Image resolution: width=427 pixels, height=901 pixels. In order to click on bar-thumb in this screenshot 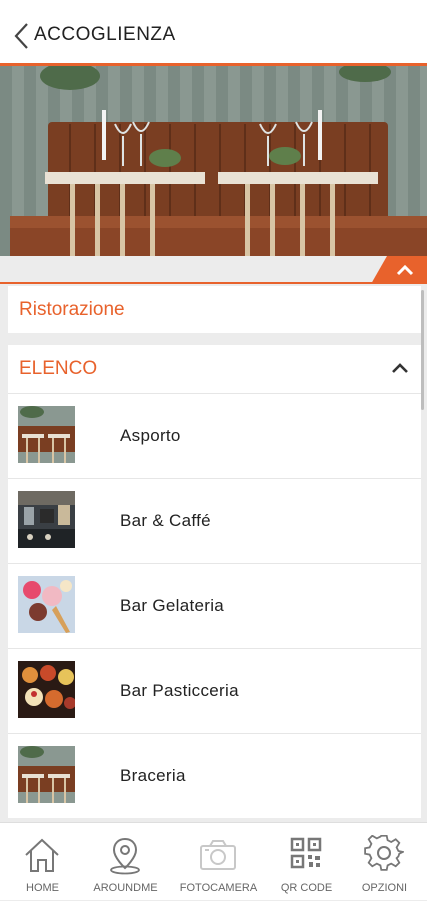, I will do `click(46, 519)`.